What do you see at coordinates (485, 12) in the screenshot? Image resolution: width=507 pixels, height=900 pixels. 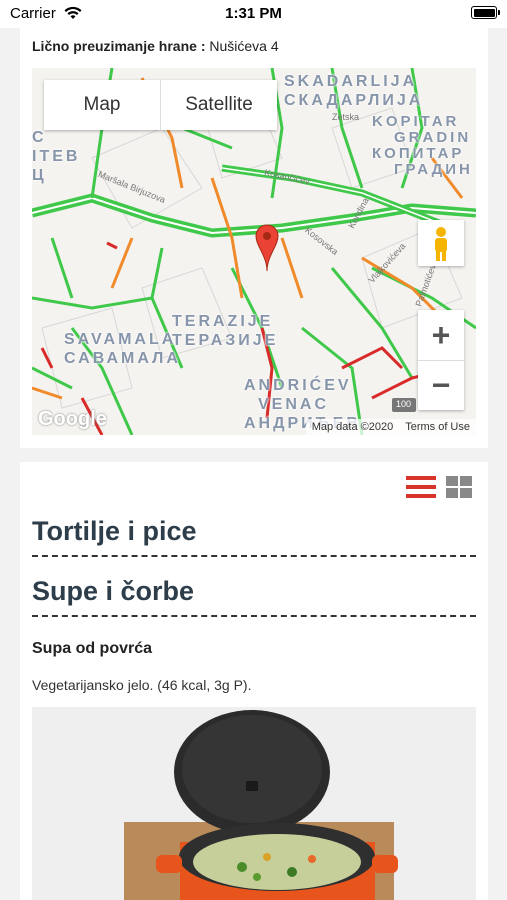 I see `battery-icon` at bounding box center [485, 12].